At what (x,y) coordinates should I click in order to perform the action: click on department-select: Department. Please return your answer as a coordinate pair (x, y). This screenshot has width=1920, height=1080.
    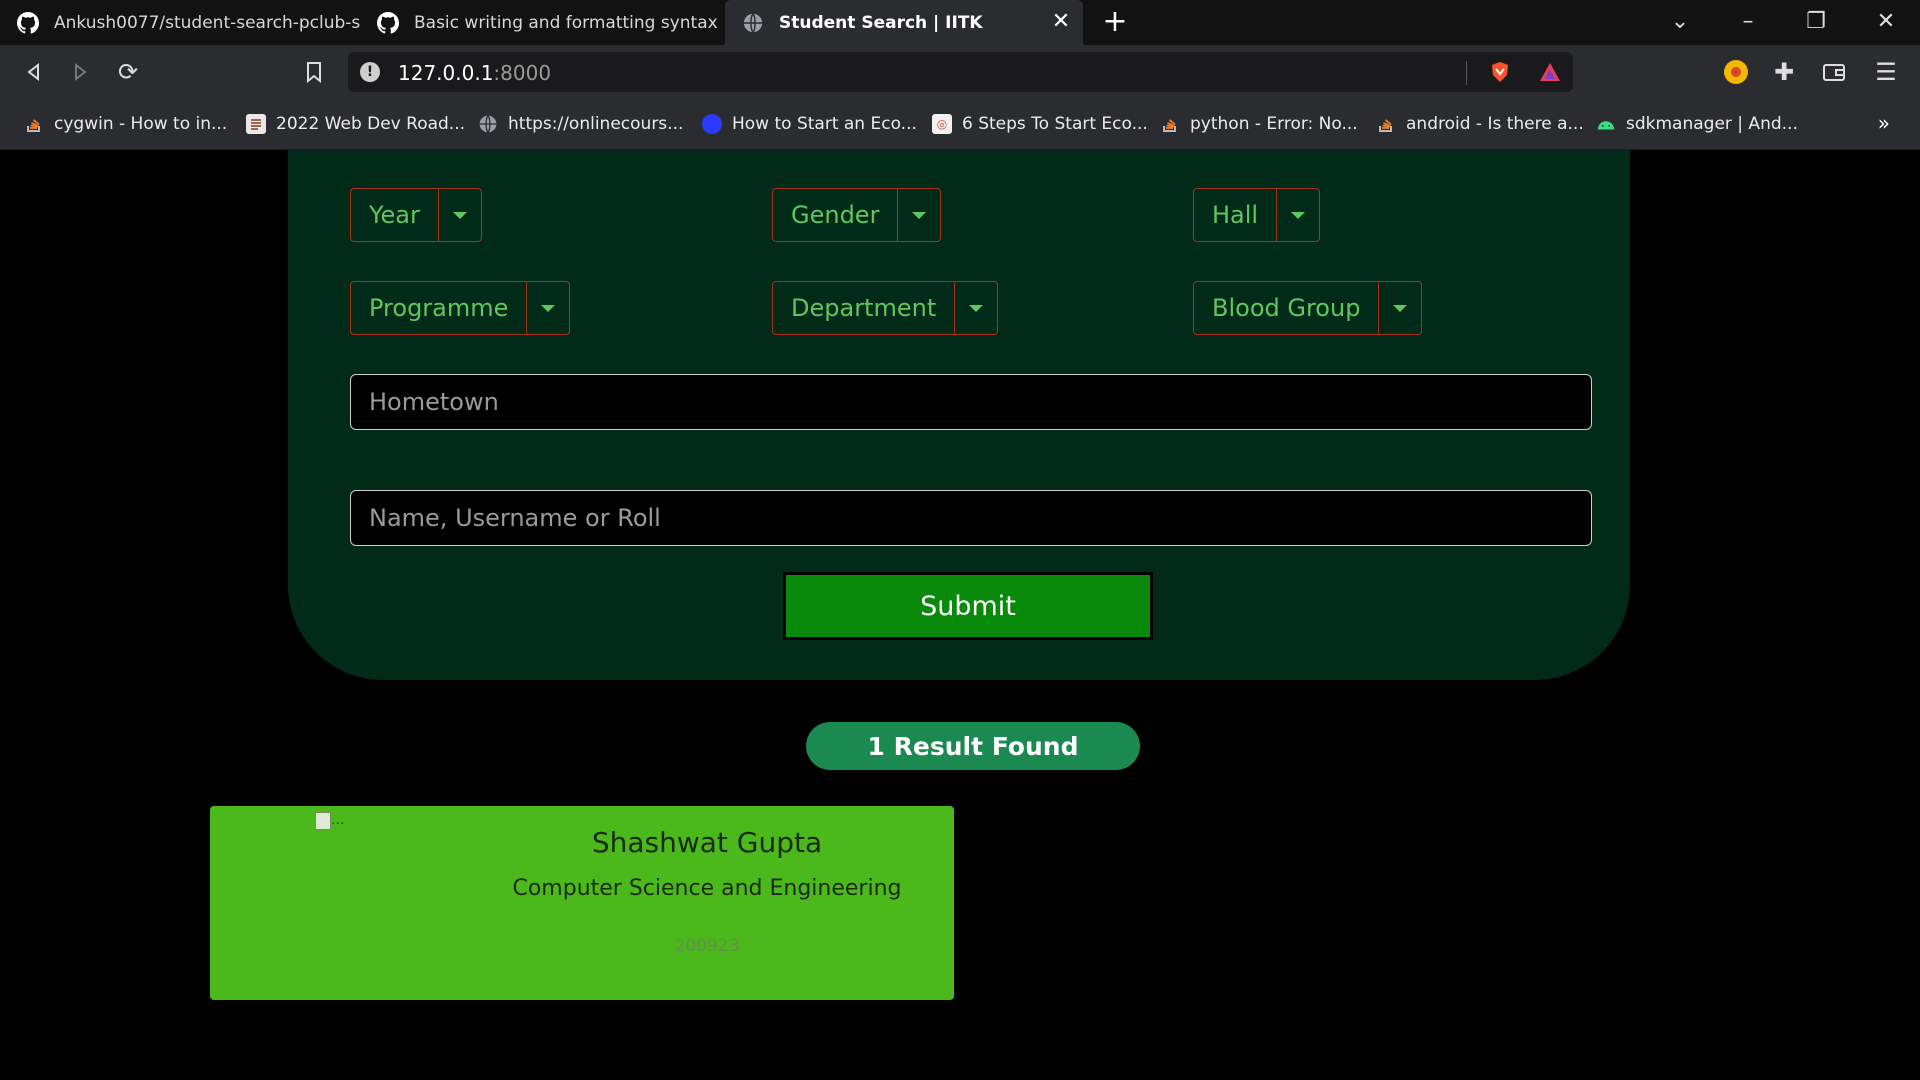
    Looking at the image, I should click on (885, 308).